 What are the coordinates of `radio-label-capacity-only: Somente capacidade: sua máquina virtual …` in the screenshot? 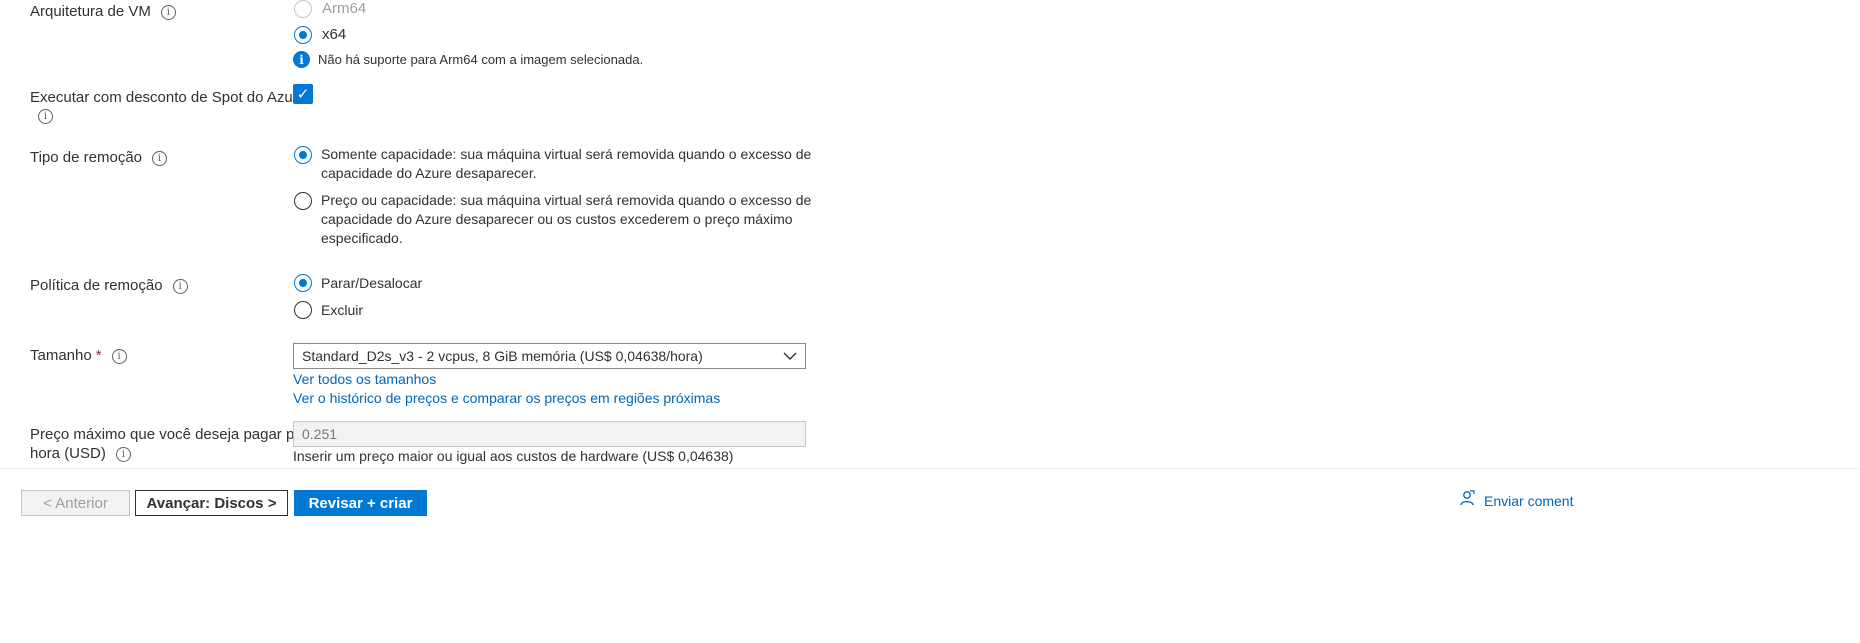 It's located at (566, 164).